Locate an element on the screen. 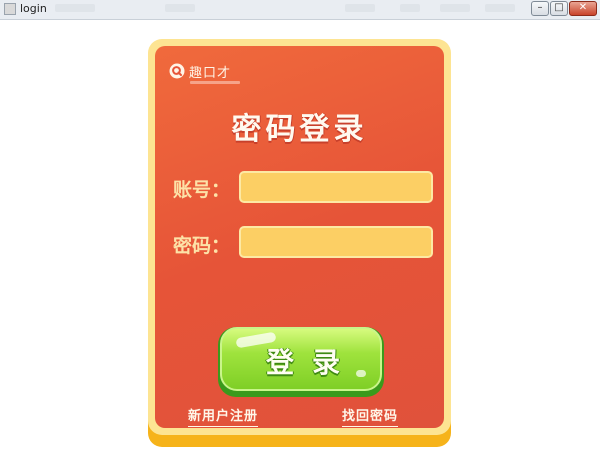 The height and width of the screenshot is (473, 600). register-link: 新用户注册 is located at coordinates (223, 416).